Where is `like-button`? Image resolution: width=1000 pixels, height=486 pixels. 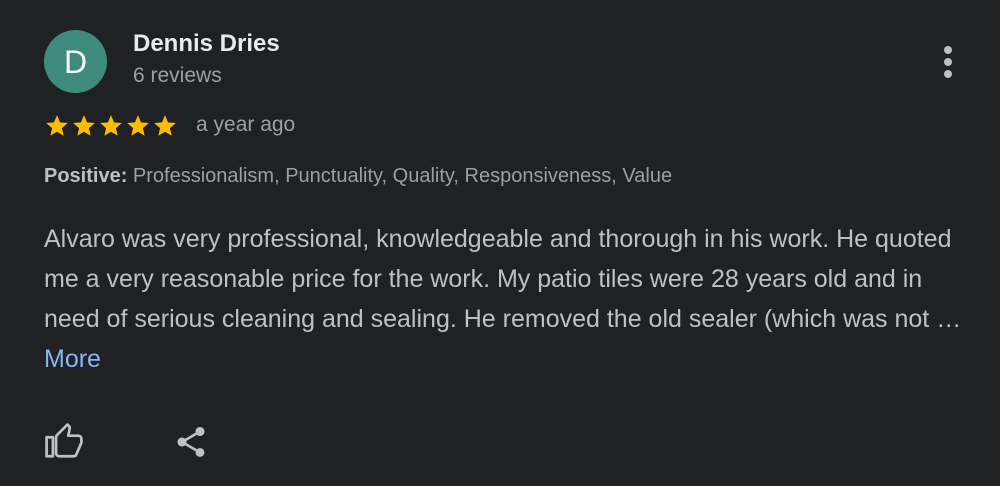
like-button is located at coordinates (64, 442).